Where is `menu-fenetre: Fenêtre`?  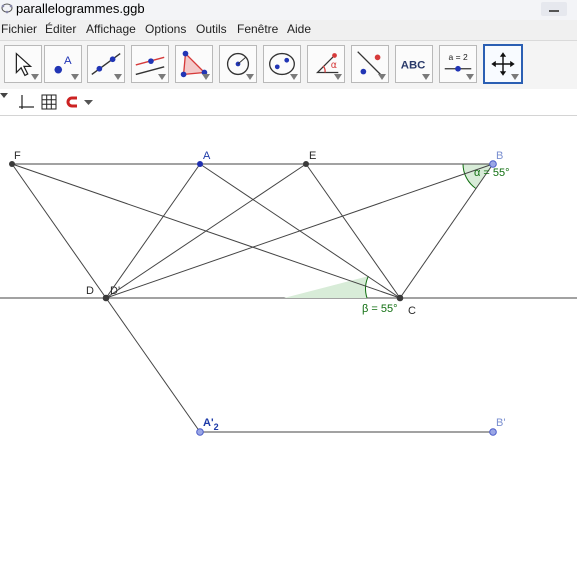
menu-fenetre: Fenêtre is located at coordinates (257, 29).